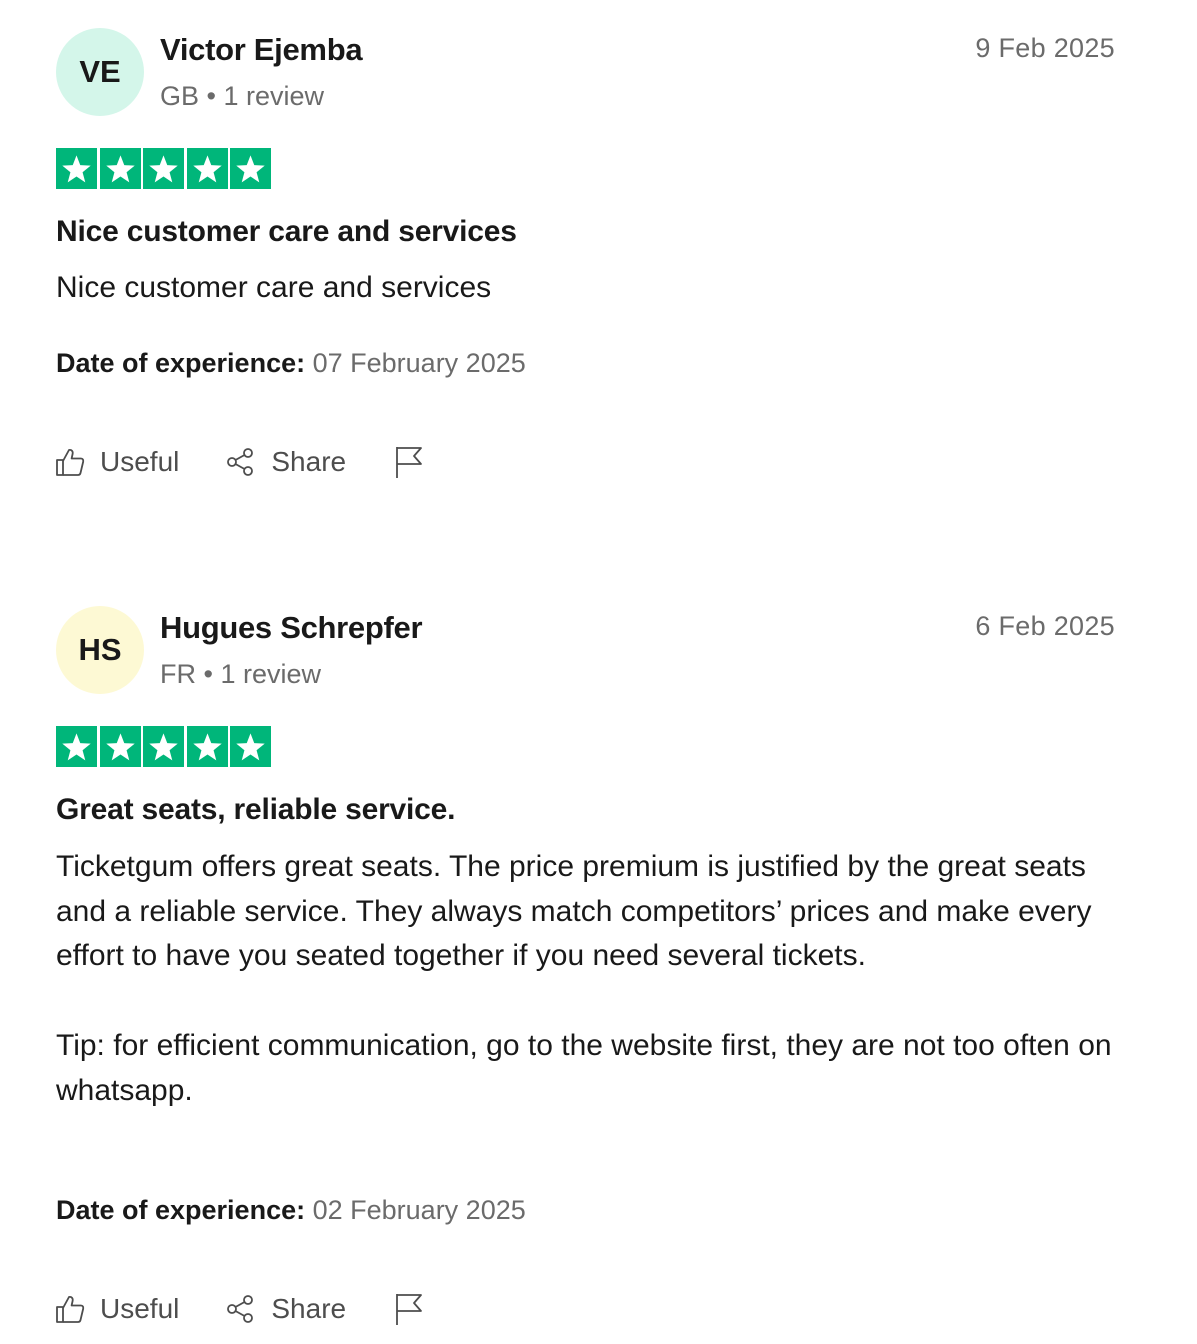  What do you see at coordinates (591, 288) in the screenshot?
I see `review-body: Nice customer care and services` at bounding box center [591, 288].